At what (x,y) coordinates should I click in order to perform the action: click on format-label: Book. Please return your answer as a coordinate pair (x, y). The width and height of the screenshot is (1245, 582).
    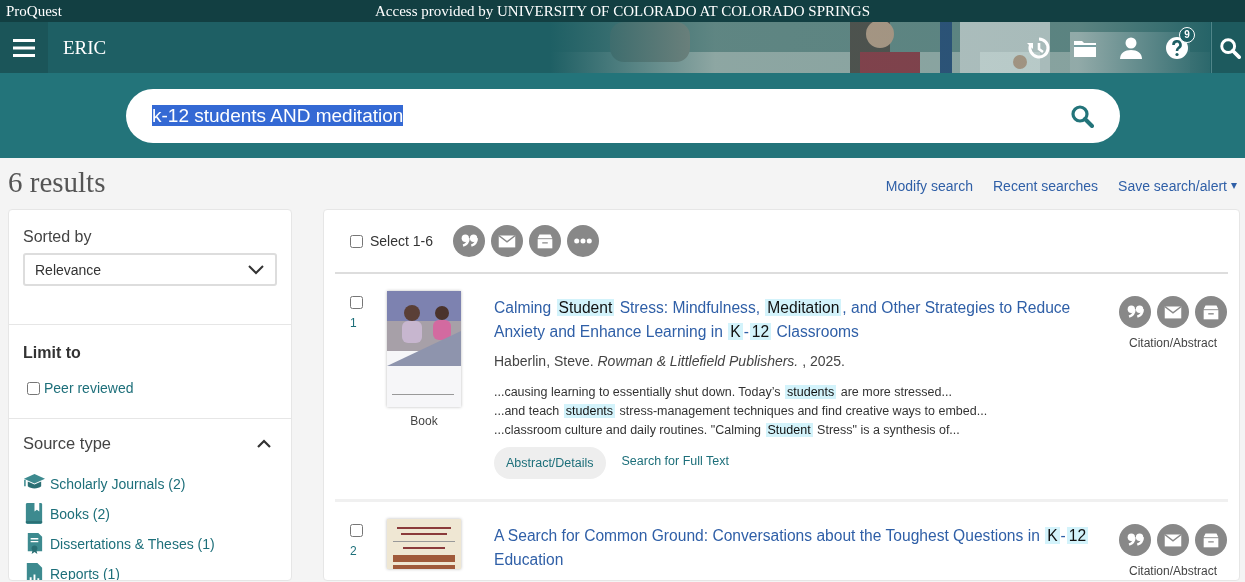
    Looking at the image, I should click on (424, 421).